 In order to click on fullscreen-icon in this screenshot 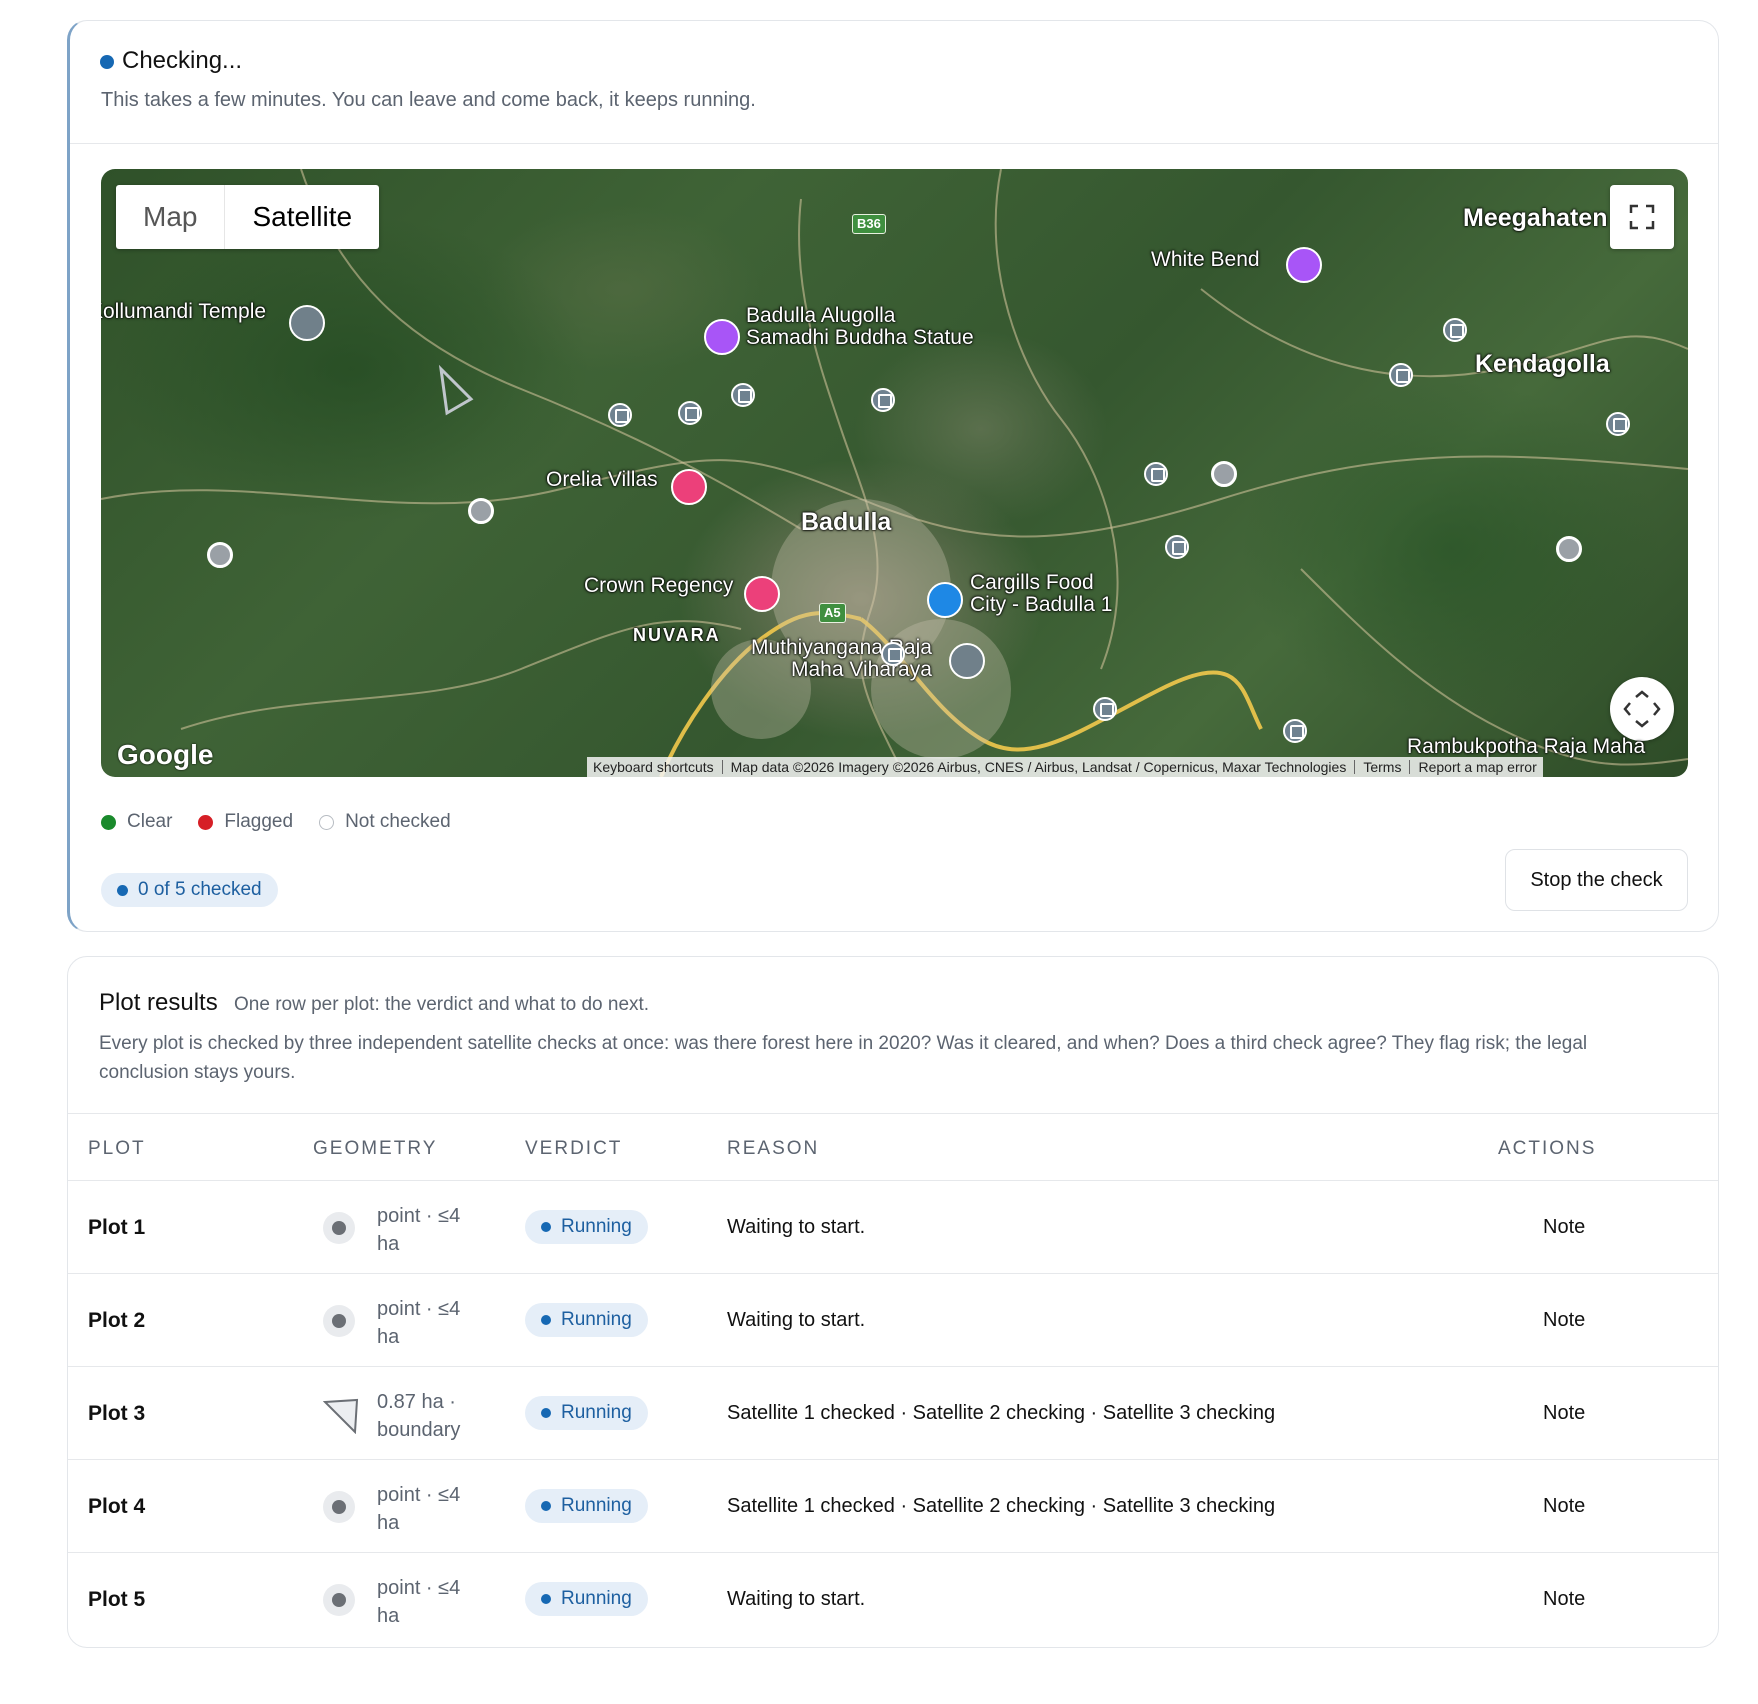, I will do `click(1642, 217)`.